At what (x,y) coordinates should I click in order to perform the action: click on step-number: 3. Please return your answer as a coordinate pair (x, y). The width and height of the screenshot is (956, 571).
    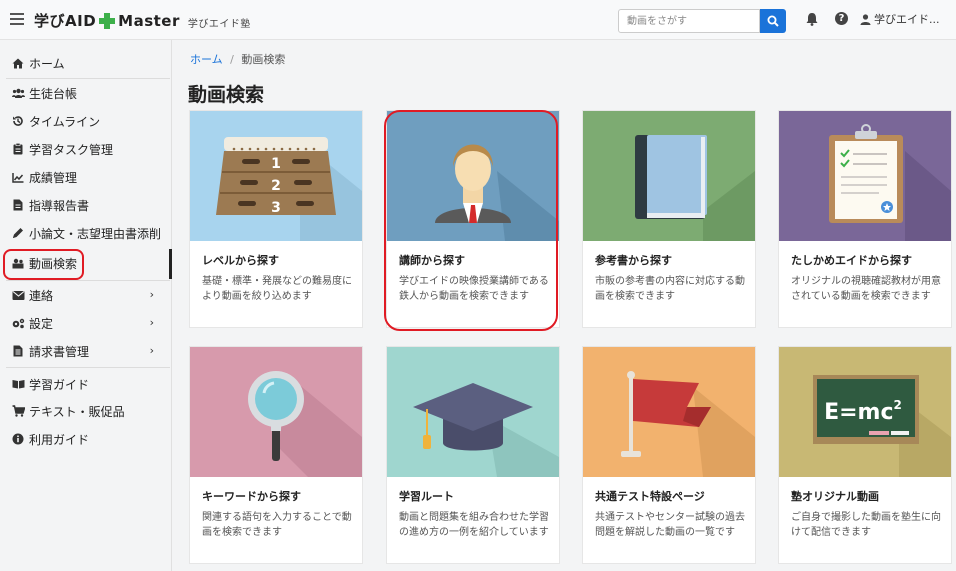
    Looking at the image, I should click on (276, 208).